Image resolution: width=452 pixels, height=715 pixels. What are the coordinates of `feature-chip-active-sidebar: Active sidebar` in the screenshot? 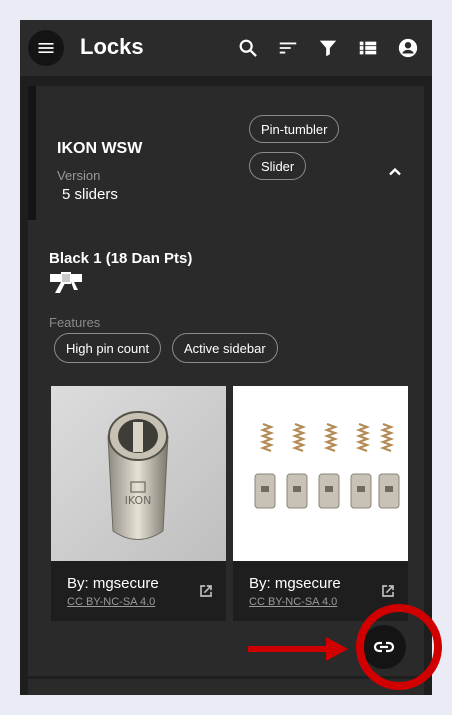 It's located at (225, 348).